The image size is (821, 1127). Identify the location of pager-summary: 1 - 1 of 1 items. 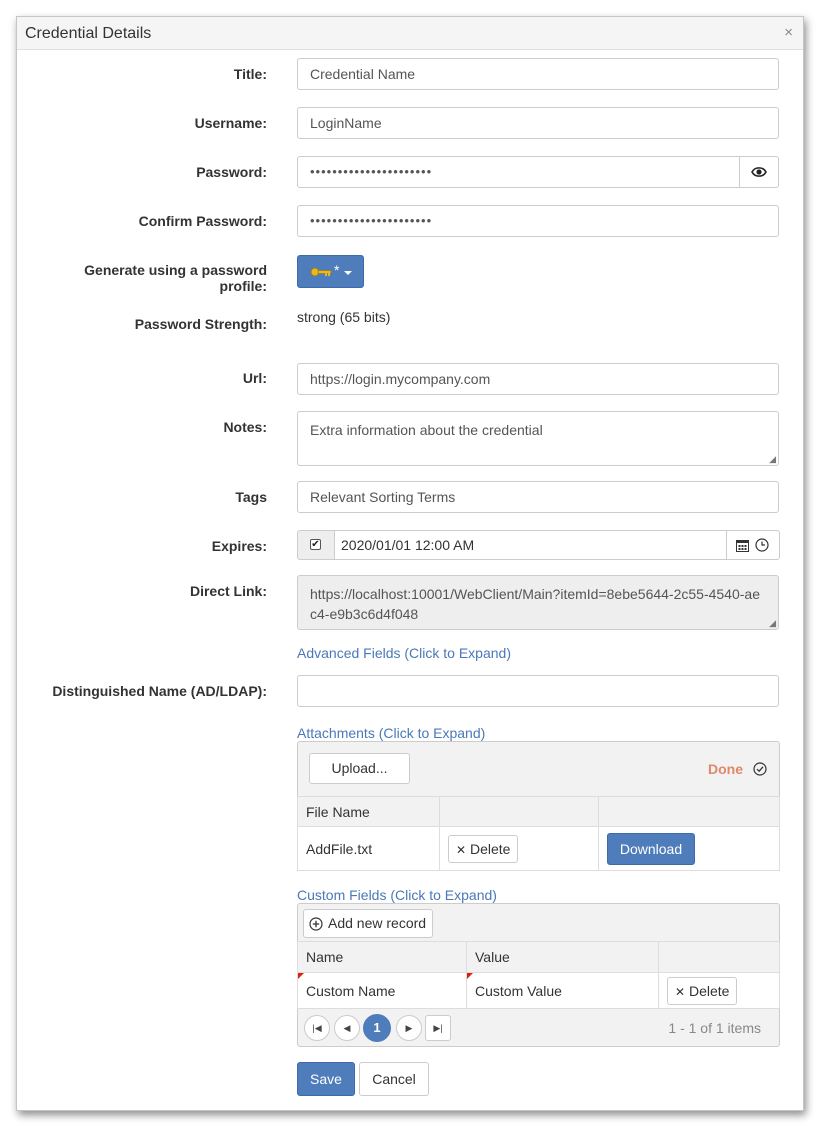
(714, 1028).